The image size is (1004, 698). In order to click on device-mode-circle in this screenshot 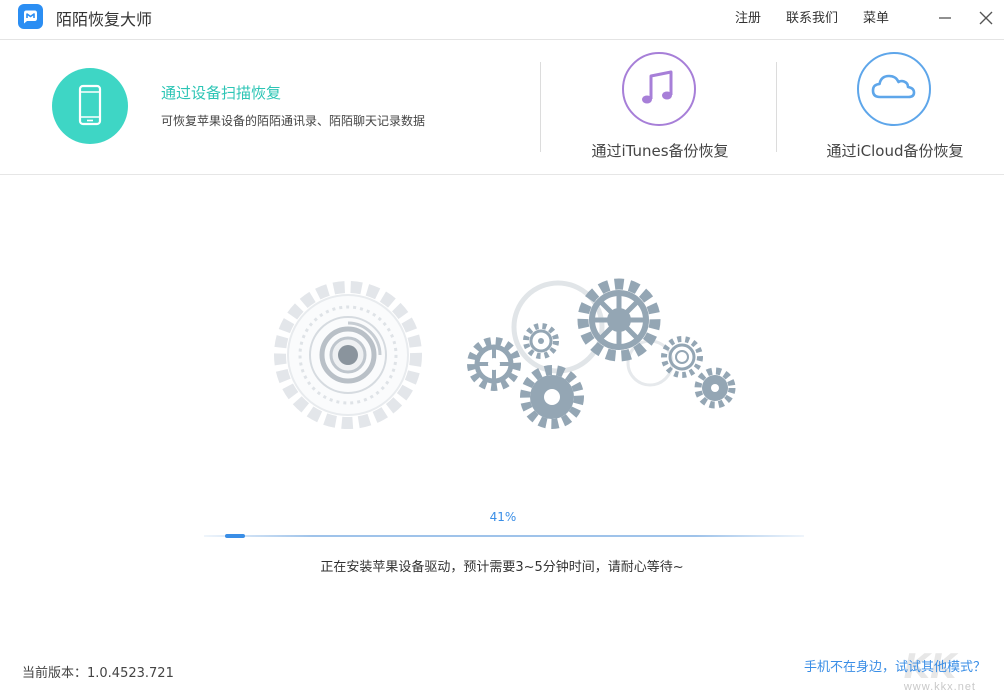, I will do `click(90, 106)`.